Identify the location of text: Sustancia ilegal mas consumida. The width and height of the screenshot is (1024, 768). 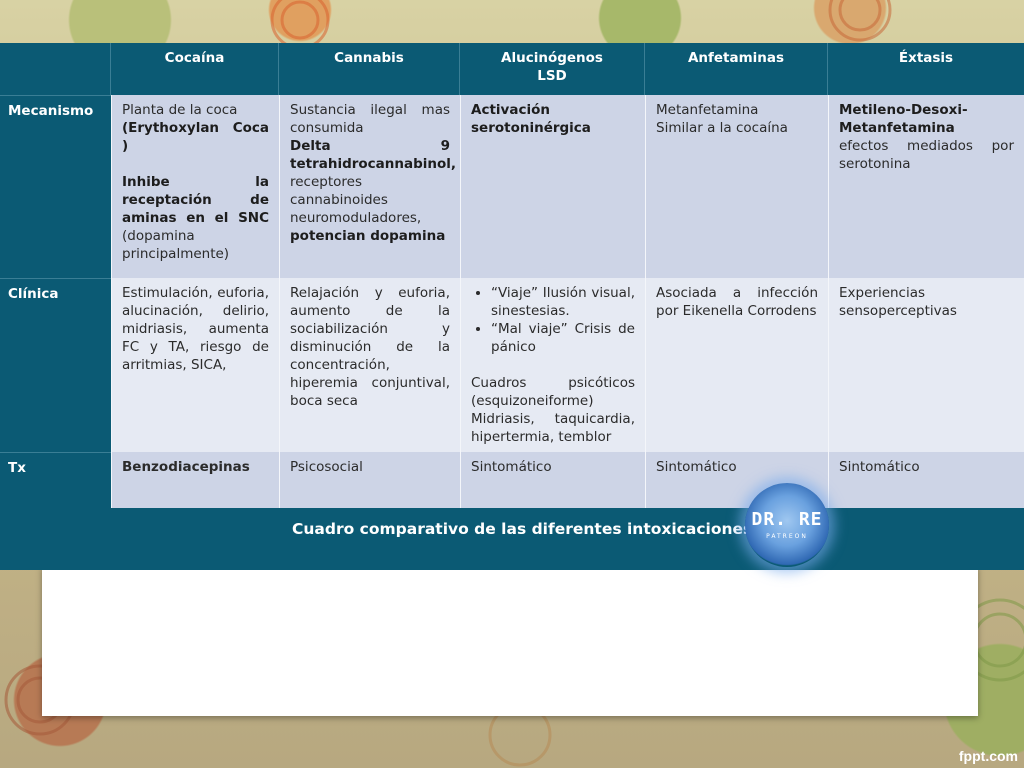
(370, 119).